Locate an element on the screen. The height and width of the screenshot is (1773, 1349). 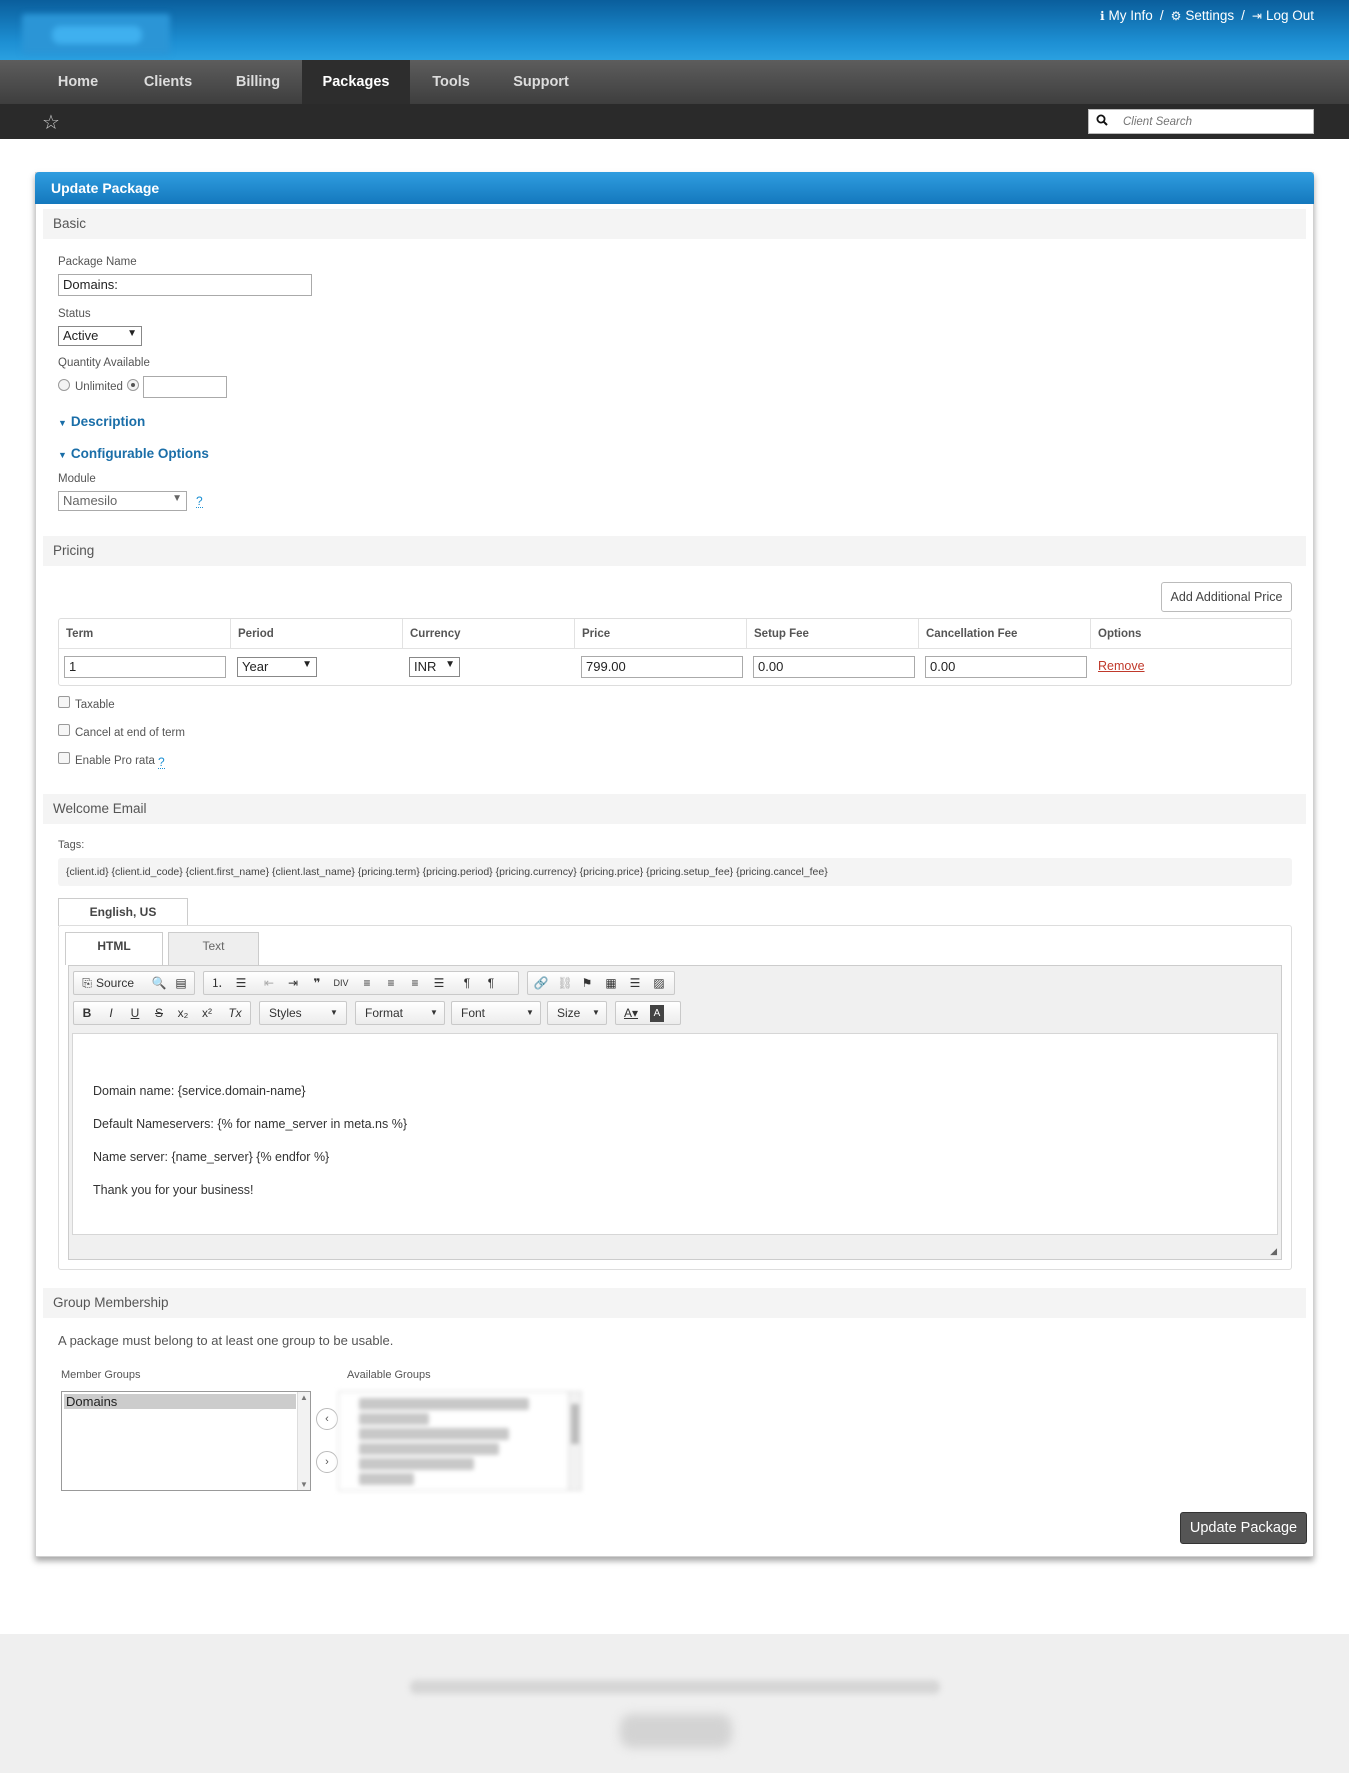
cancel-end-checkbox is located at coordinates (64, 730).